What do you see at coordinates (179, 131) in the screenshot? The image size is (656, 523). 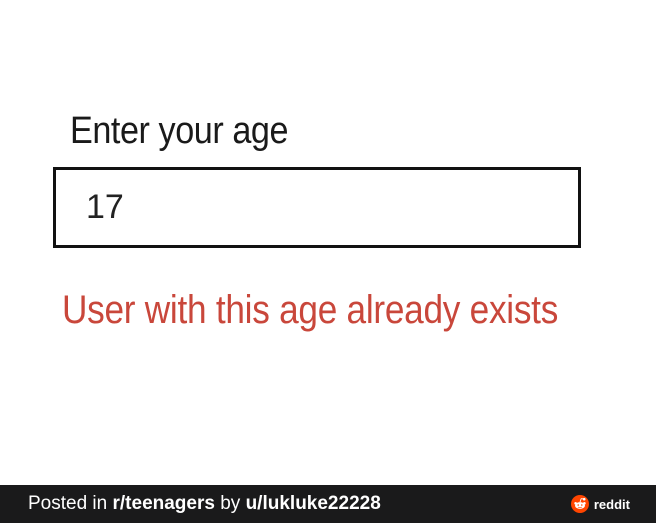 I see `age-label: Enter your age` at bounding box center [179, 131].